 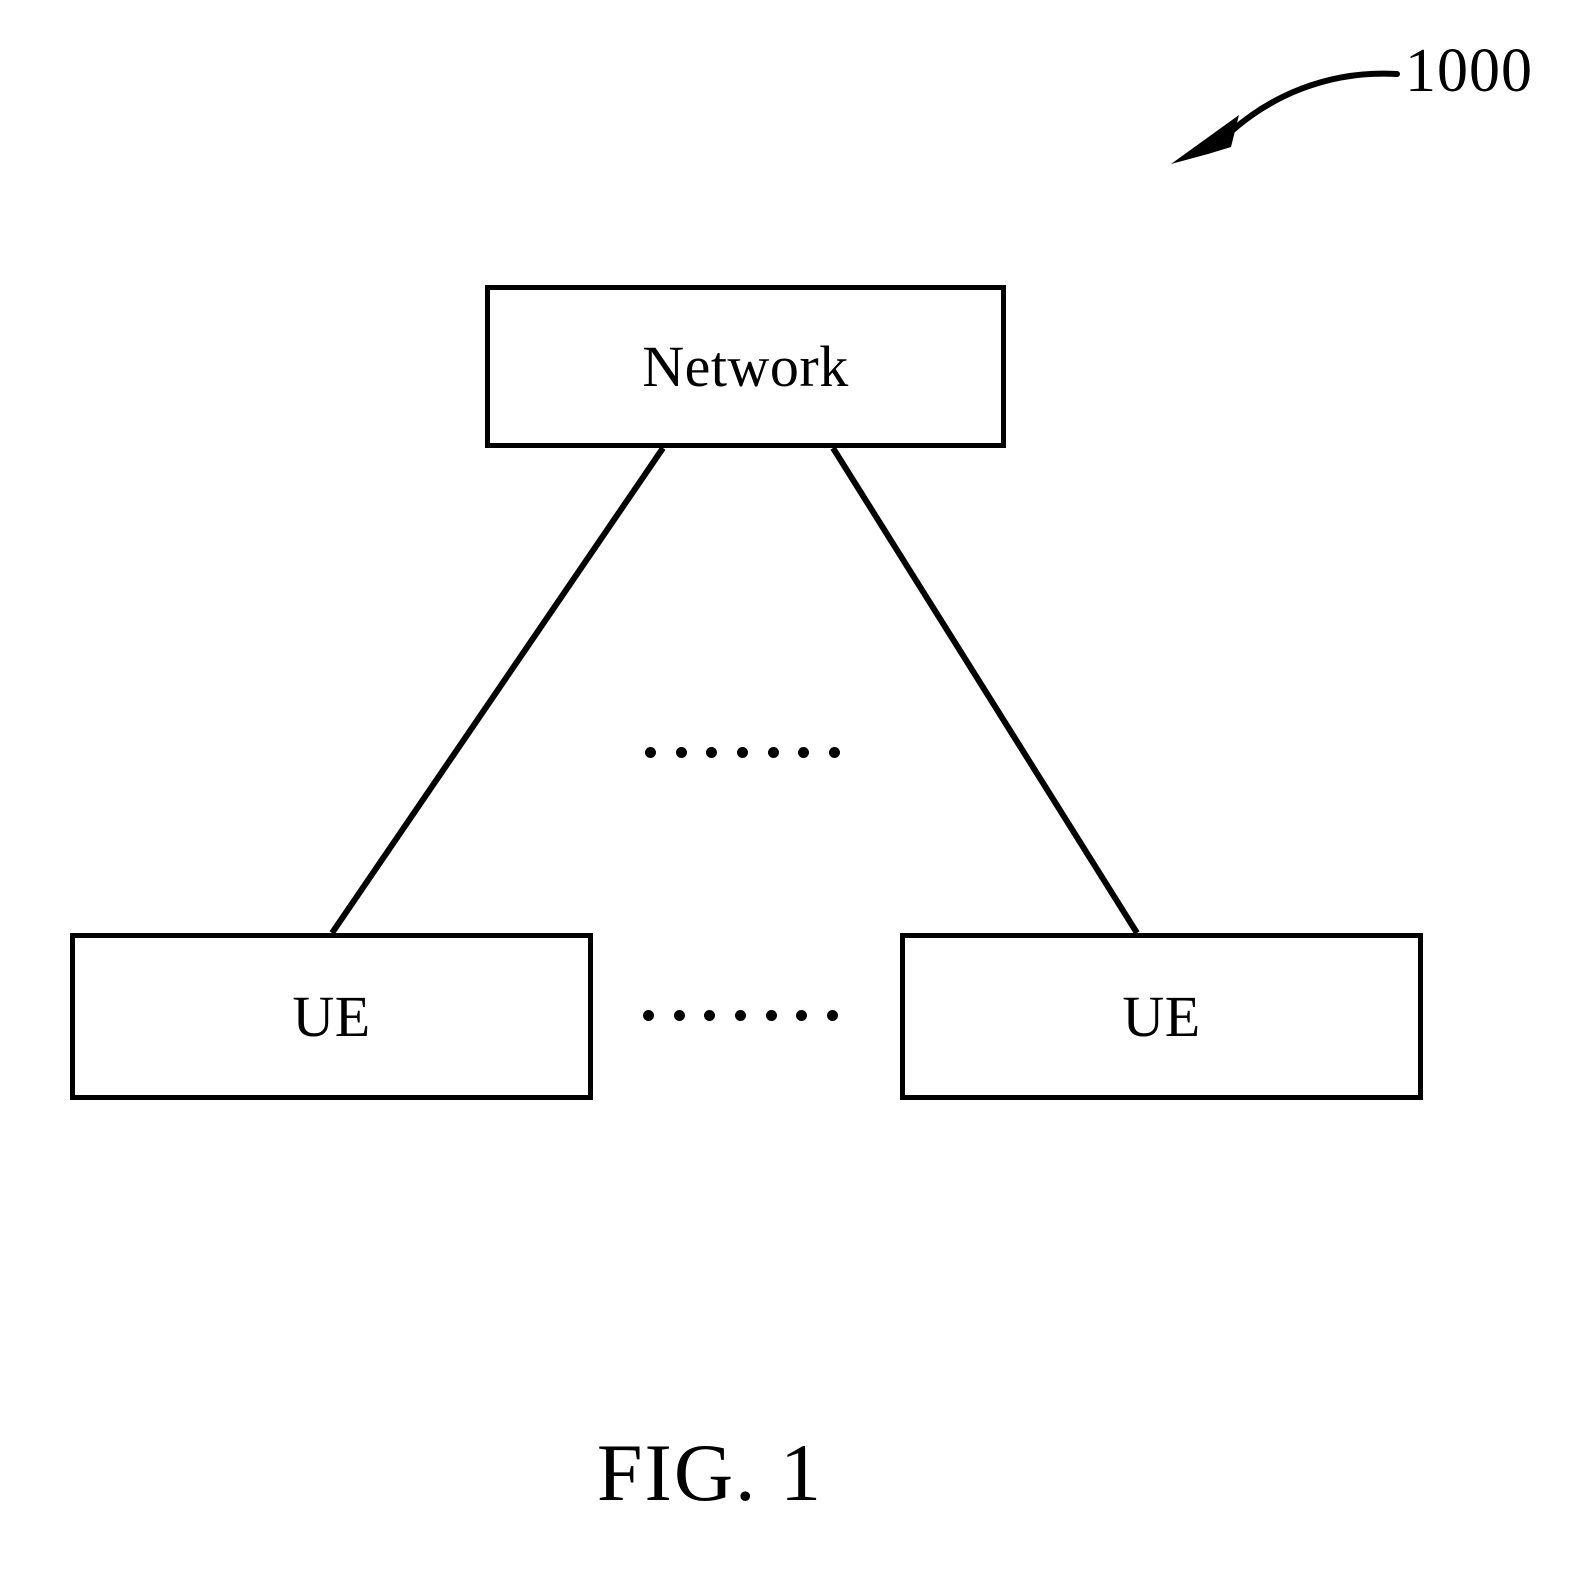 I want to click on reference-numeral-1000: 1000, so click(x=1469, y=71).